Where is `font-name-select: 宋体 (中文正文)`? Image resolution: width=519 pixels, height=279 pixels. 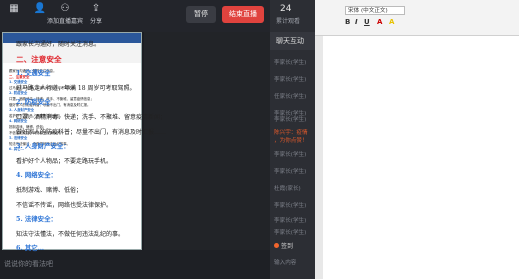
font-name-select: 宋体 (中文正文) is located at coordinates (375, 10).